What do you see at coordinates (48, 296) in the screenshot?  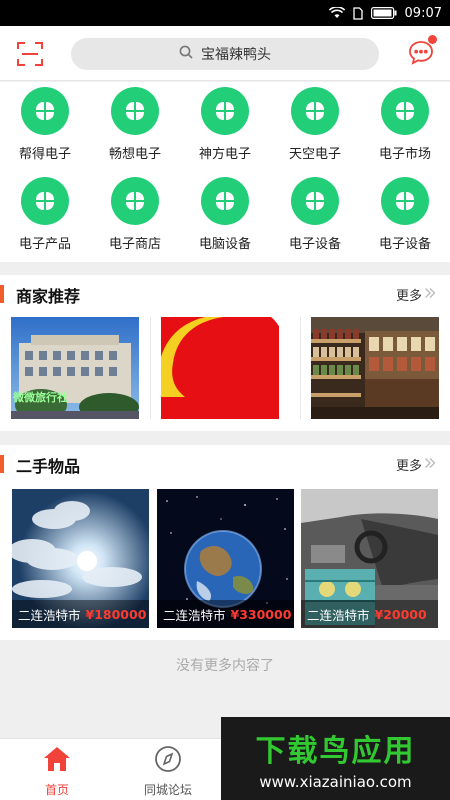 I see `section-title: 商家推荐` at bounding box center [48, 296].